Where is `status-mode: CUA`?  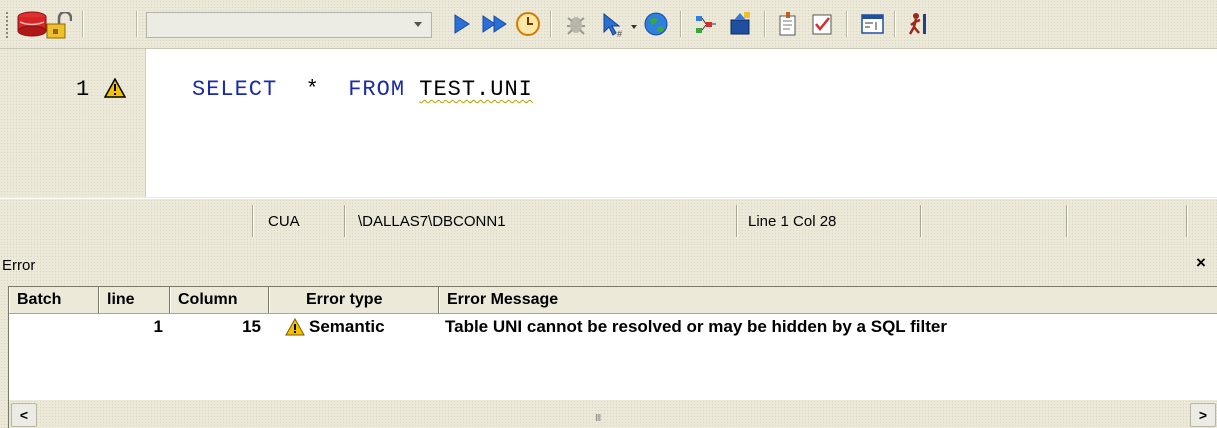
status-mode: CUA is located at coordinates (284, 221).